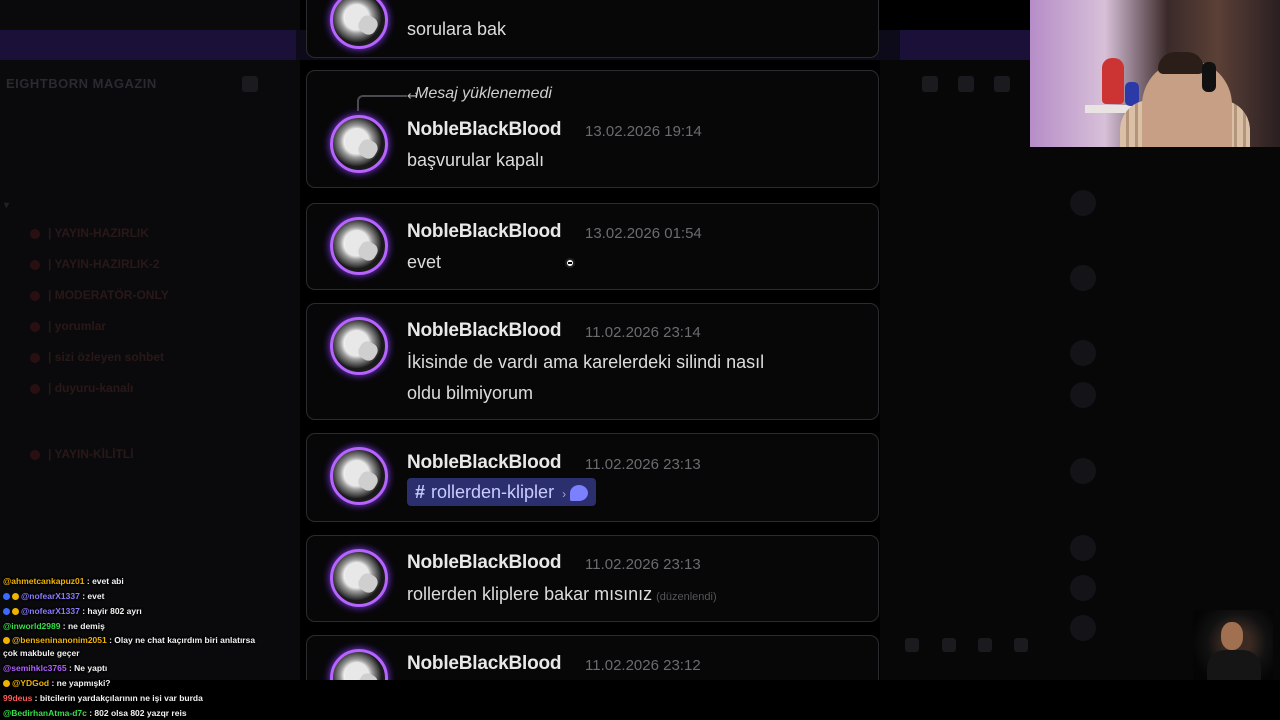  What do you see at coordinates (570, 263) in the screenshot?
I see `mouse-cursor` at bounding box center [570, 263].